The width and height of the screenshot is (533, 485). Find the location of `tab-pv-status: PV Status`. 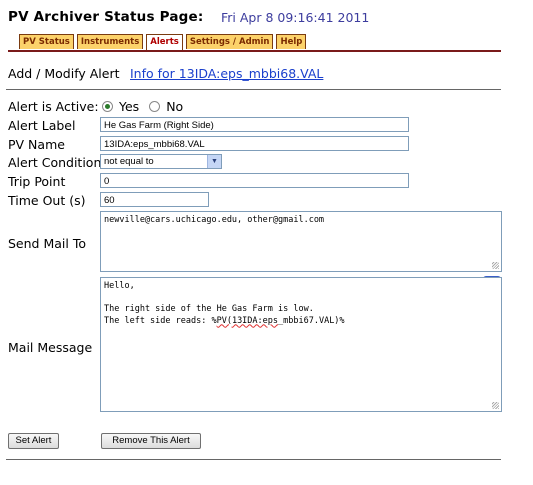

tab-pv-status: PV Status is located at coordinates (46, 41).